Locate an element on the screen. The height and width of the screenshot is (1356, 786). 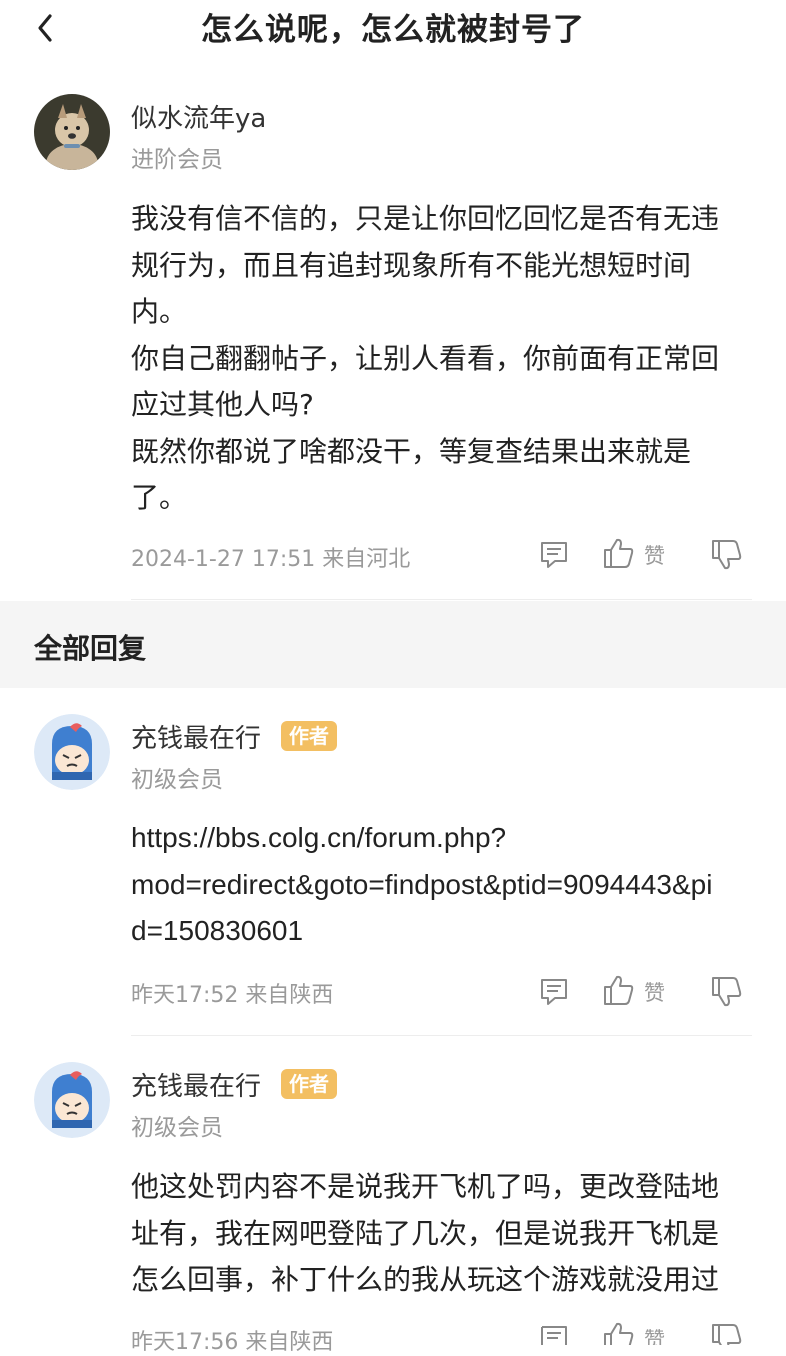
reply-timestamp: 昨天17:56 来自陕西 is located at coordinates (232, 1342).